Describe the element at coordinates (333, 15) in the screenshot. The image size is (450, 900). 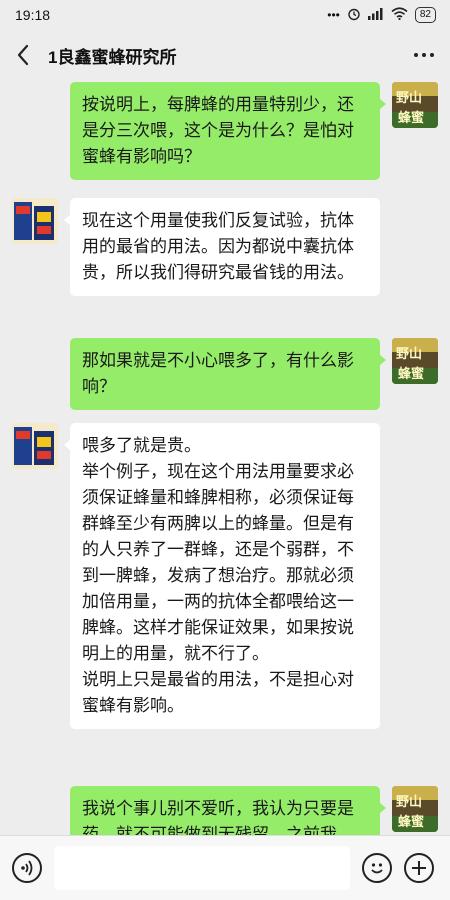
I see `notification-dots-icon: •••` at that location.